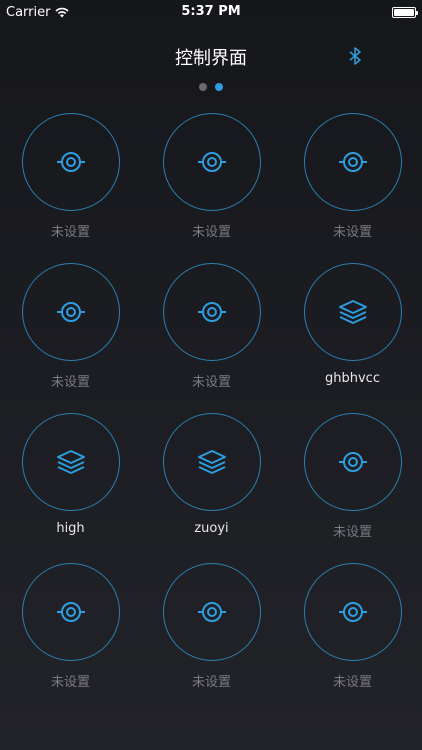 The width and height of the screenshot is (422, 750). I want to click on battery-fill, so click(404, 12).